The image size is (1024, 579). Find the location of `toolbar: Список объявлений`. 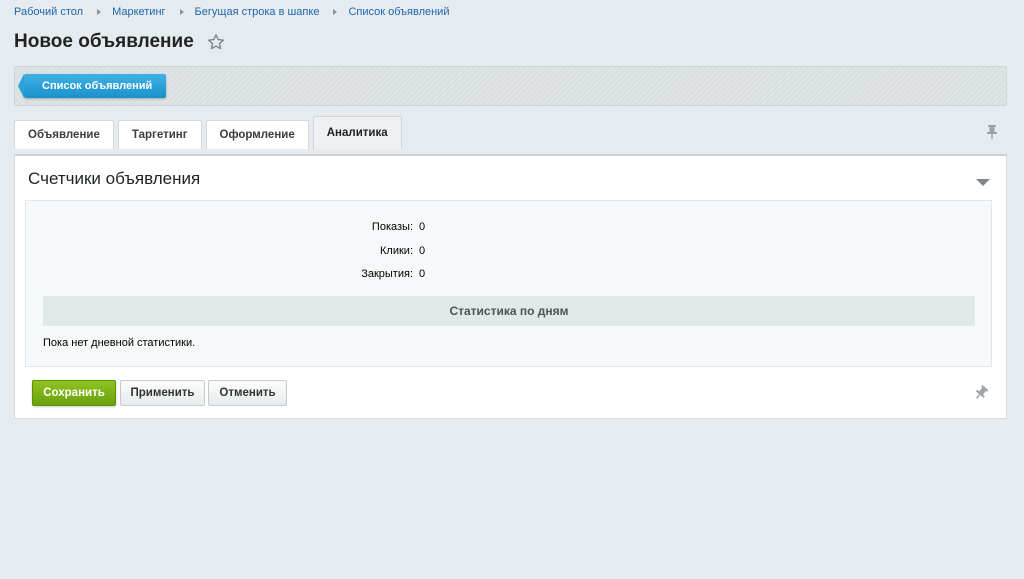

toolbar: Список объявлений is located at coordinates (510, 86).